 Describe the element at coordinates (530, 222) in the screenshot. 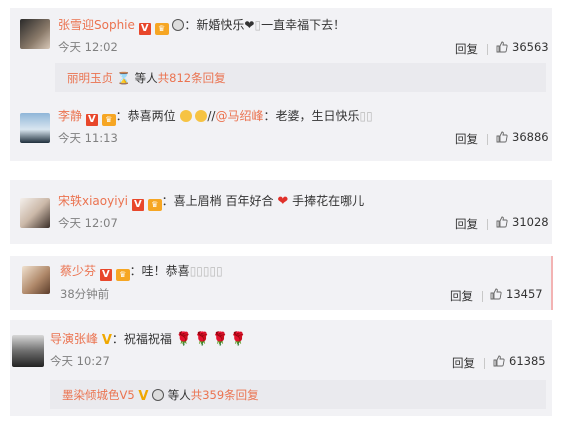

I see `like-count: 31028` at that location.